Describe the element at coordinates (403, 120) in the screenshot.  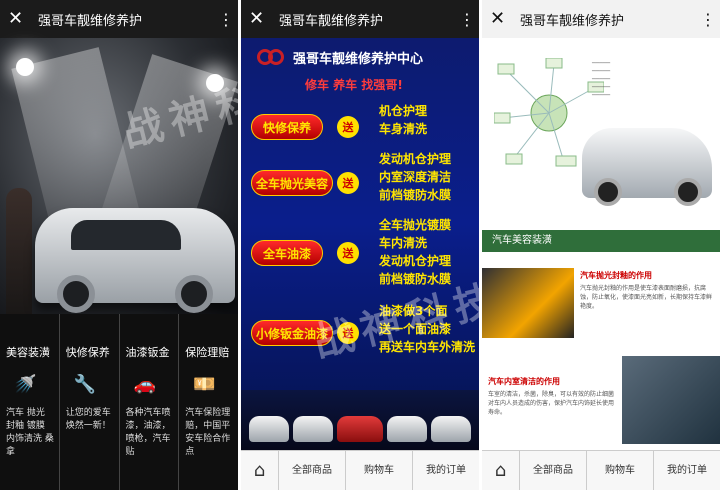
I see `promo-text: 机仓护理 车身清洗` at that location.